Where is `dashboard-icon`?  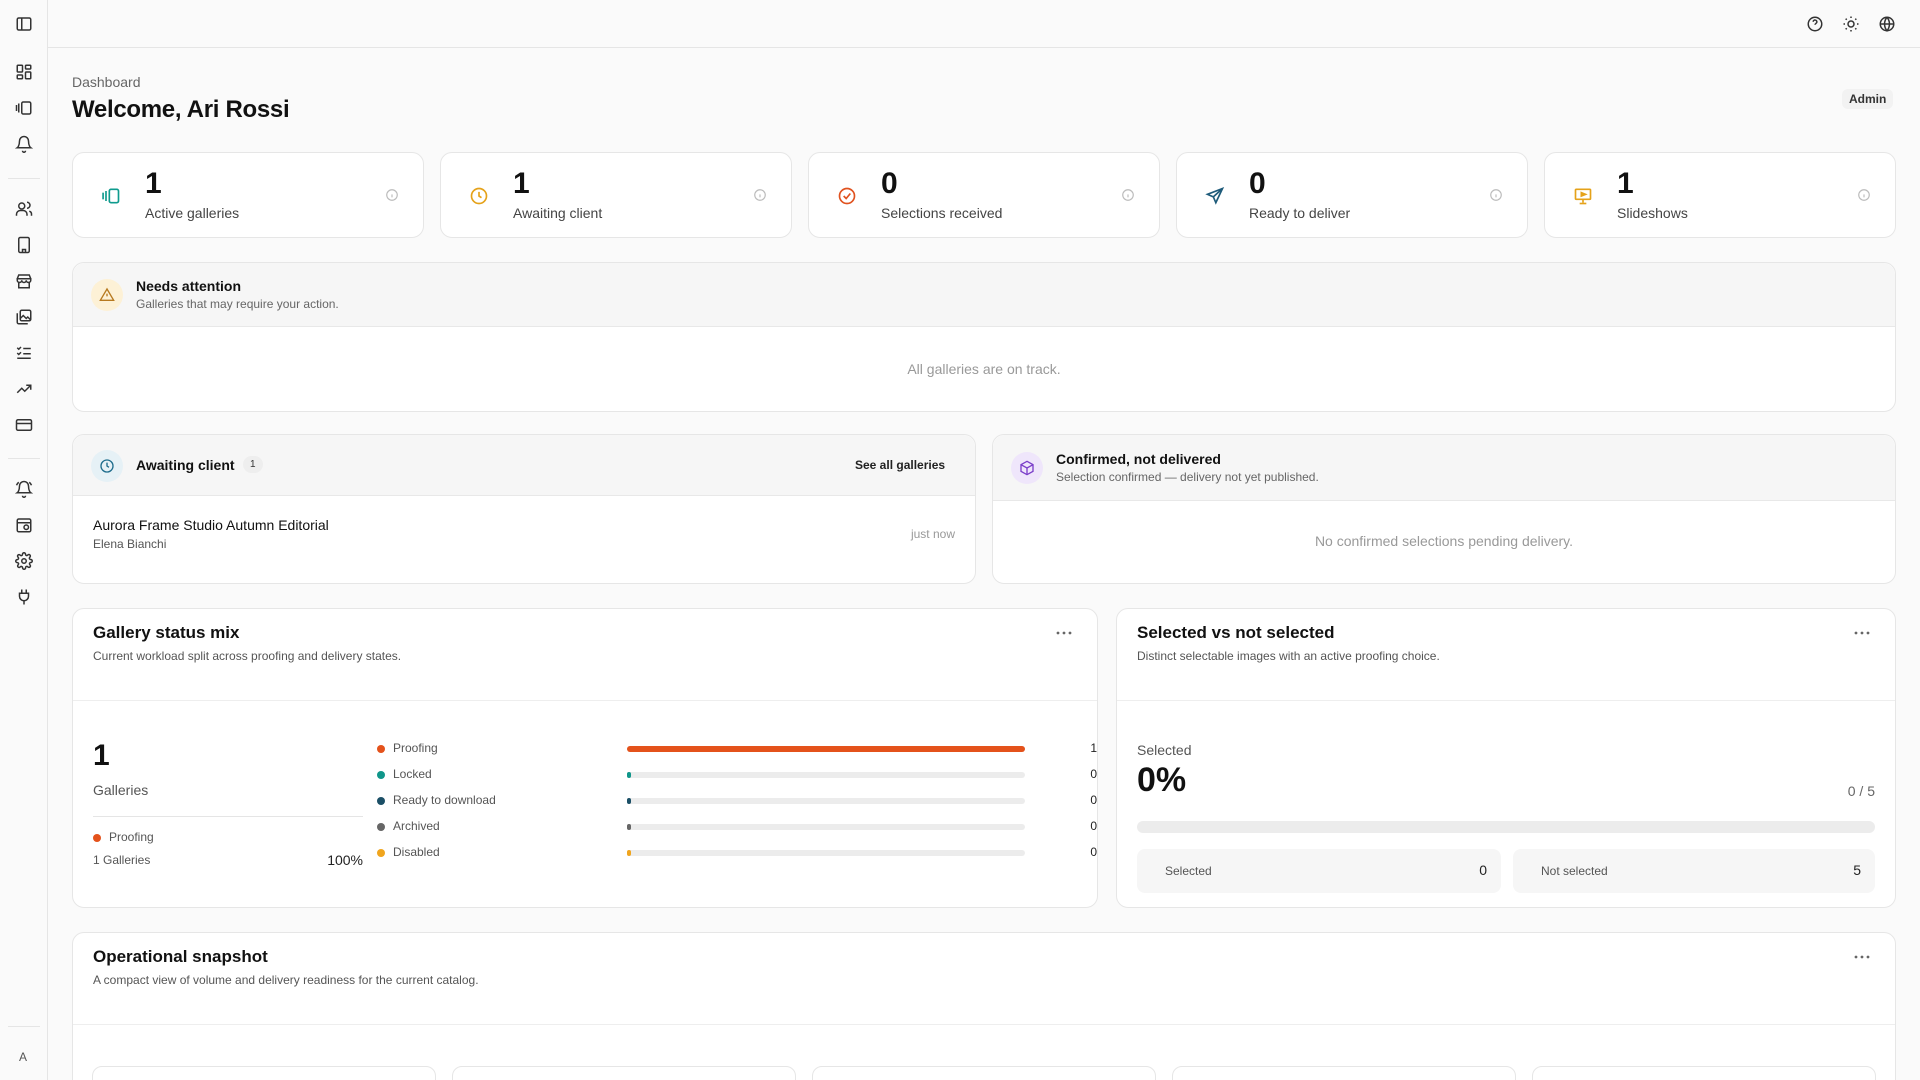
dashboard-icon is located at coordinates (24, 72).